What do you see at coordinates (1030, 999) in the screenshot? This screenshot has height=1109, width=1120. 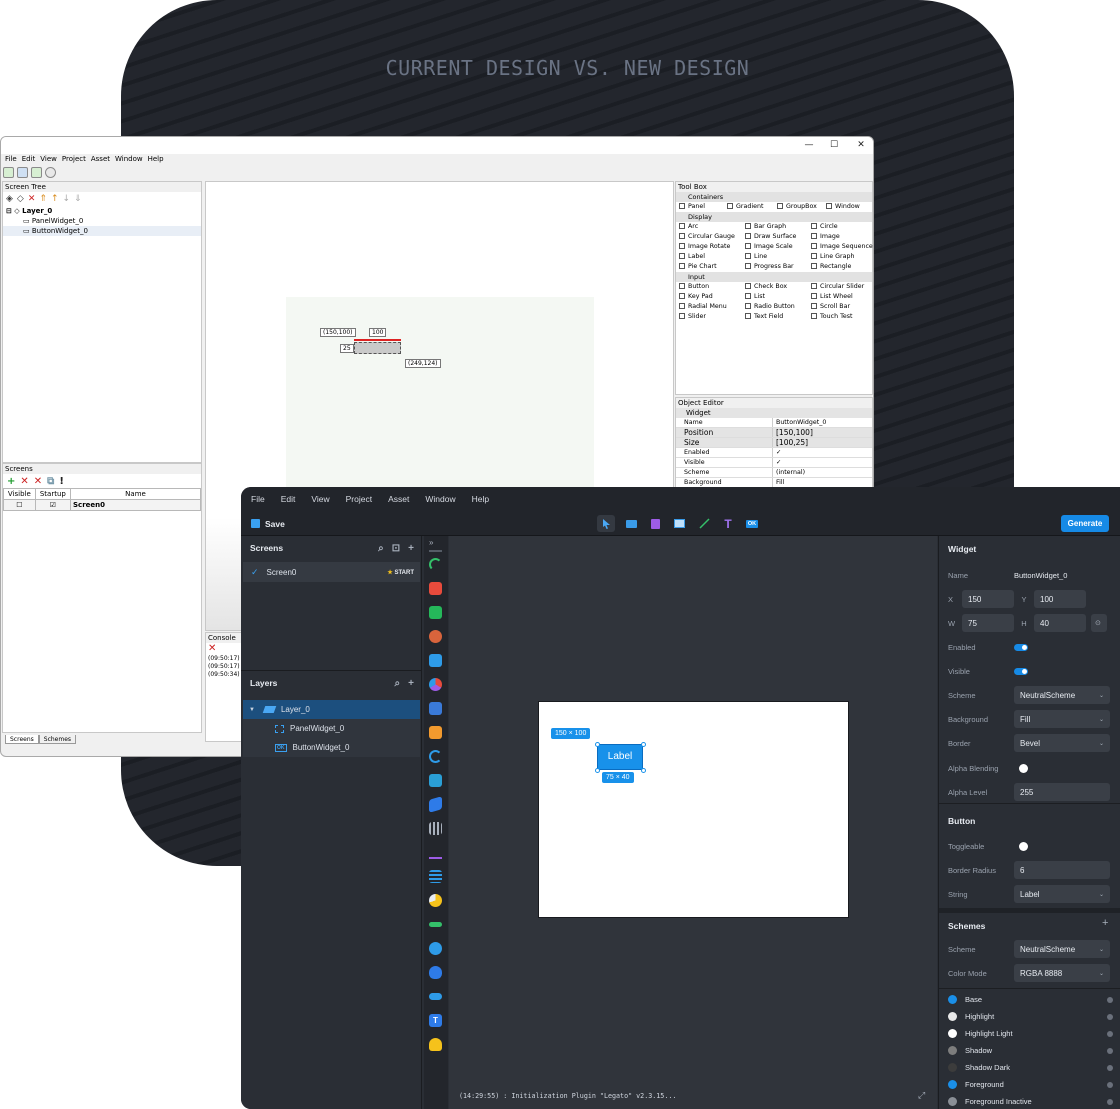 I see `scheme-color-row: Base` at bounding box center [1030, 999].